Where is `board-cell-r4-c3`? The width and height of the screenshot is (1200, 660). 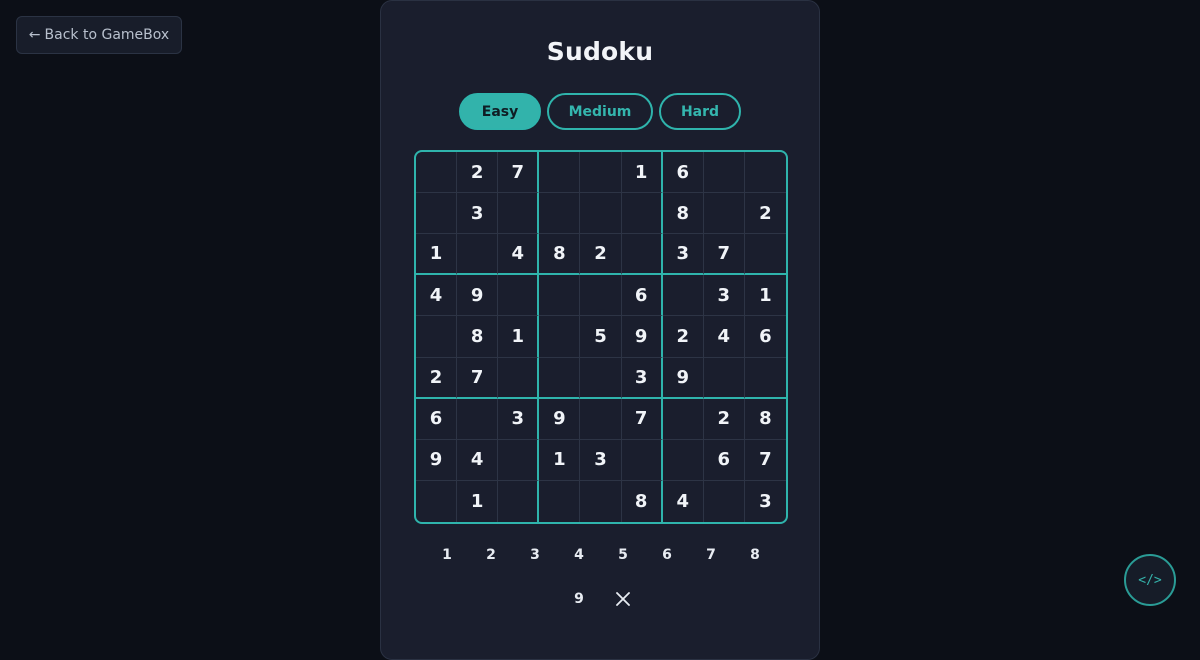
board-cell-r4-c3 is located at coordinates (519, 296).